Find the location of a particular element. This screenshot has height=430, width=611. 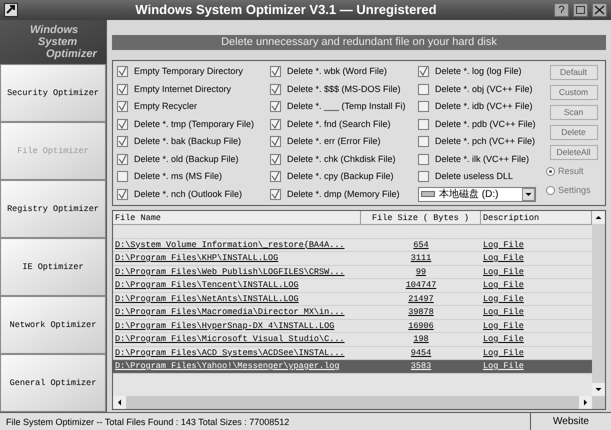

table-row: D:\Program Files\KHP\INSTALL.LOG 3111 Log File is located at coordinates (352, 259).